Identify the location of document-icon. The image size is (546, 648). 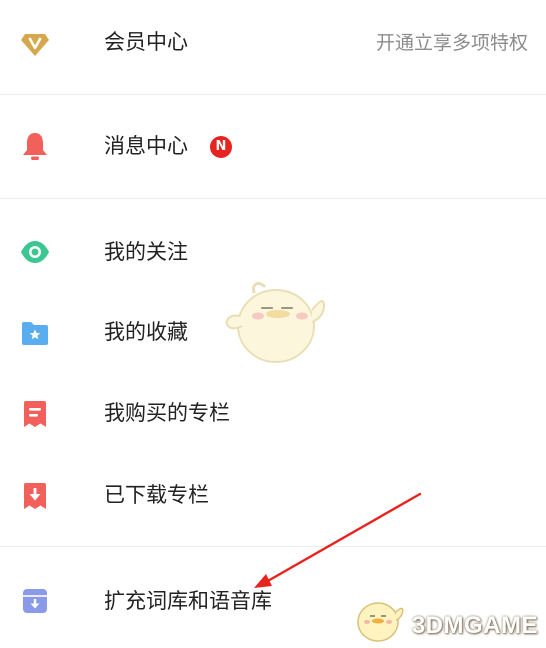
(35, 414).